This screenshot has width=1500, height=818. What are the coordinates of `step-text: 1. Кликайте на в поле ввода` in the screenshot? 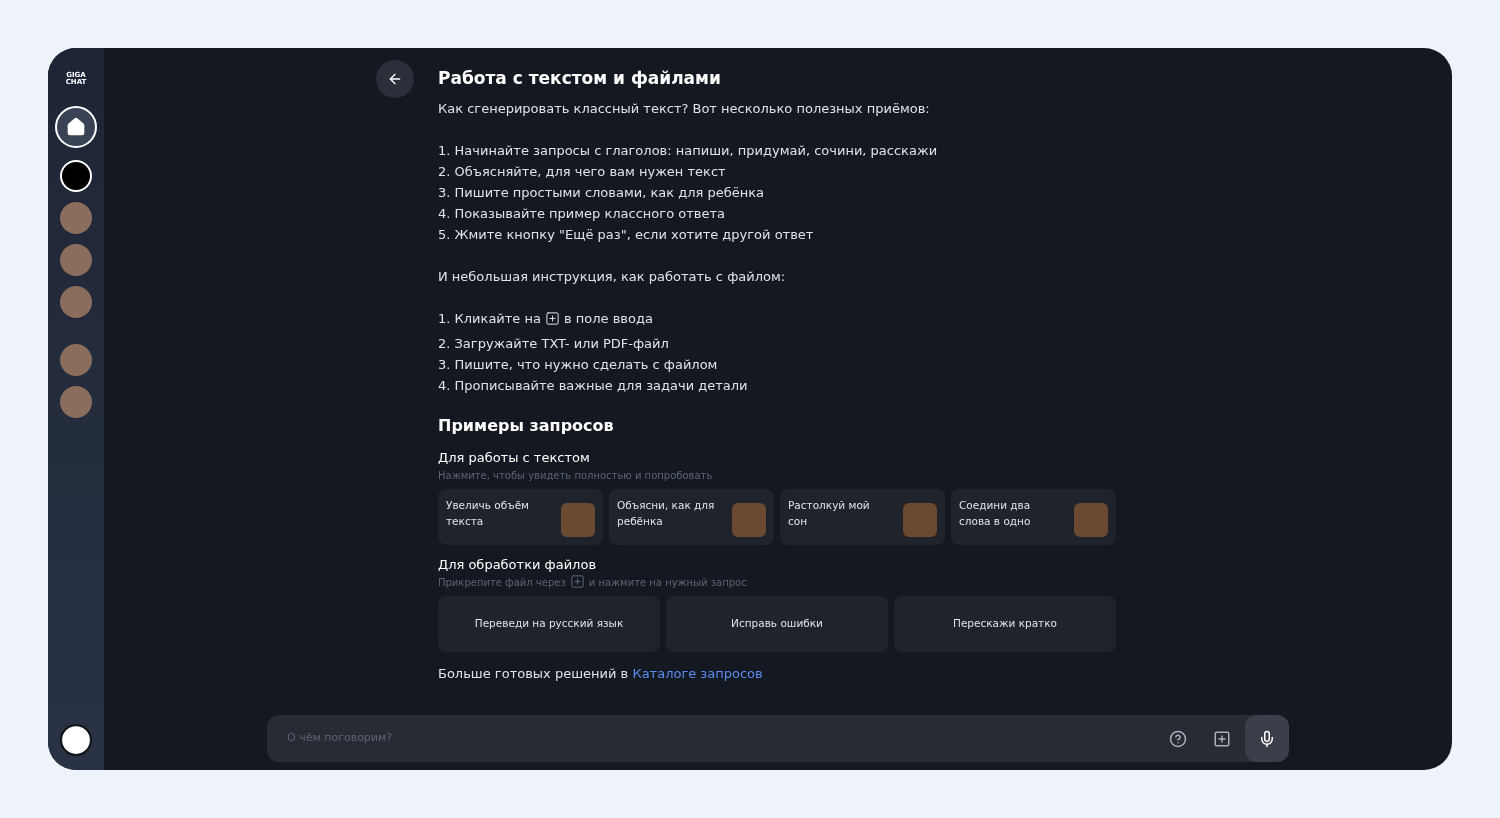 It's located at (546, 319).